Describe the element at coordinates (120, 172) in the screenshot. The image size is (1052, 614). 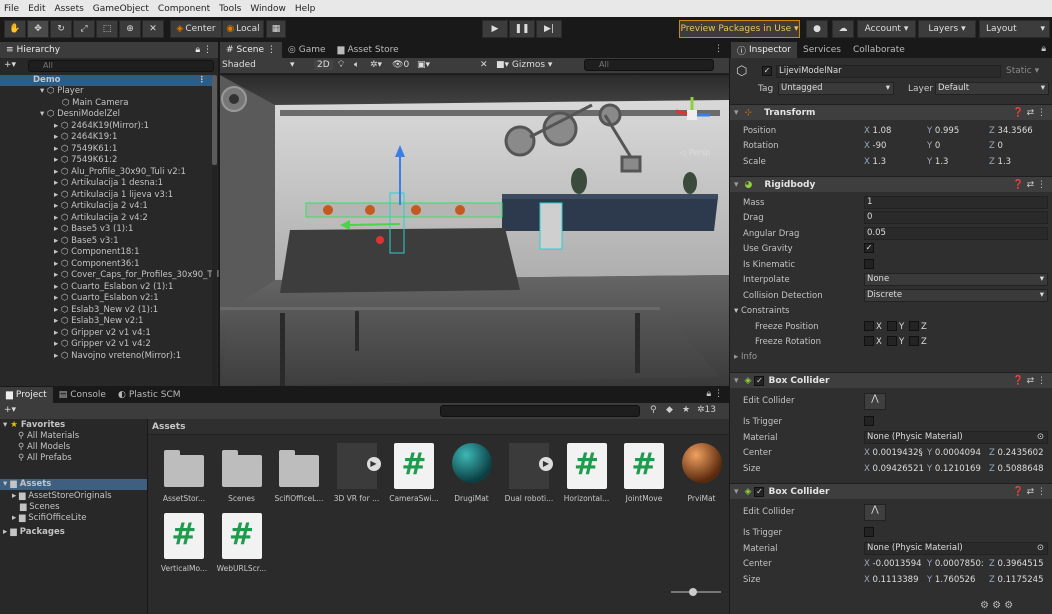
I see `hierarchy-item: ▸ ⬡ Alu_Profile_30x90_Tuli v2:1` at that location.